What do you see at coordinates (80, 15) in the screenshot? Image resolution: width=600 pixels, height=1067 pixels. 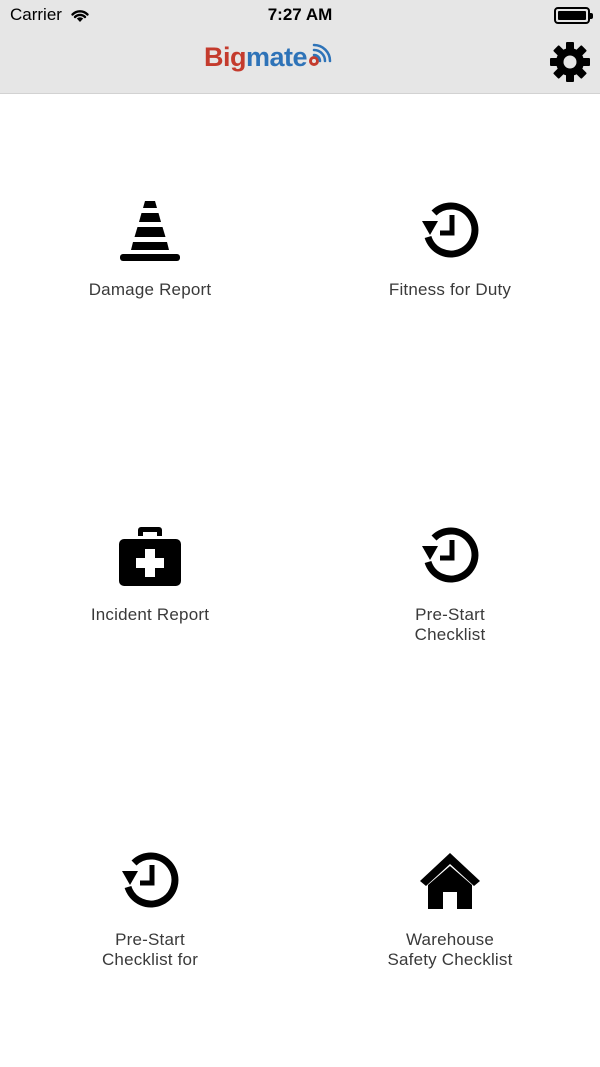 I see `wifi-icon` at bounding box center [80, 15].